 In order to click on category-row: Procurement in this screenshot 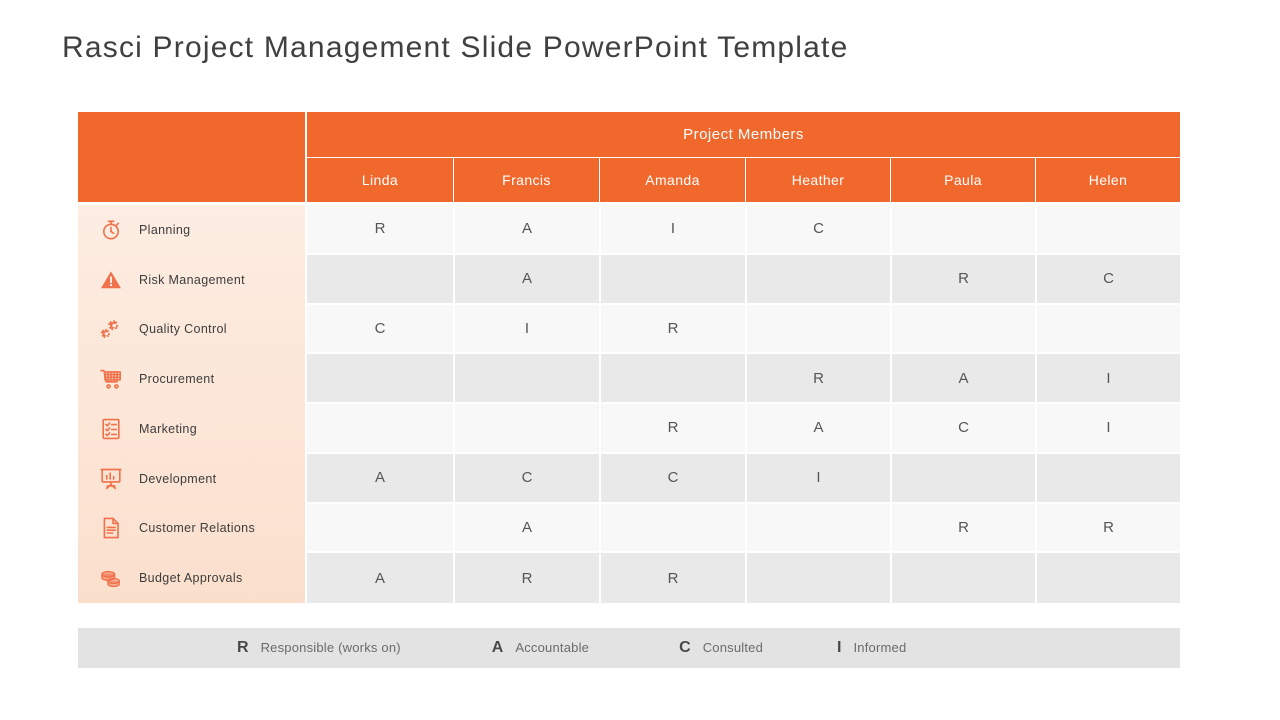, I will do `click(191, 379)`.